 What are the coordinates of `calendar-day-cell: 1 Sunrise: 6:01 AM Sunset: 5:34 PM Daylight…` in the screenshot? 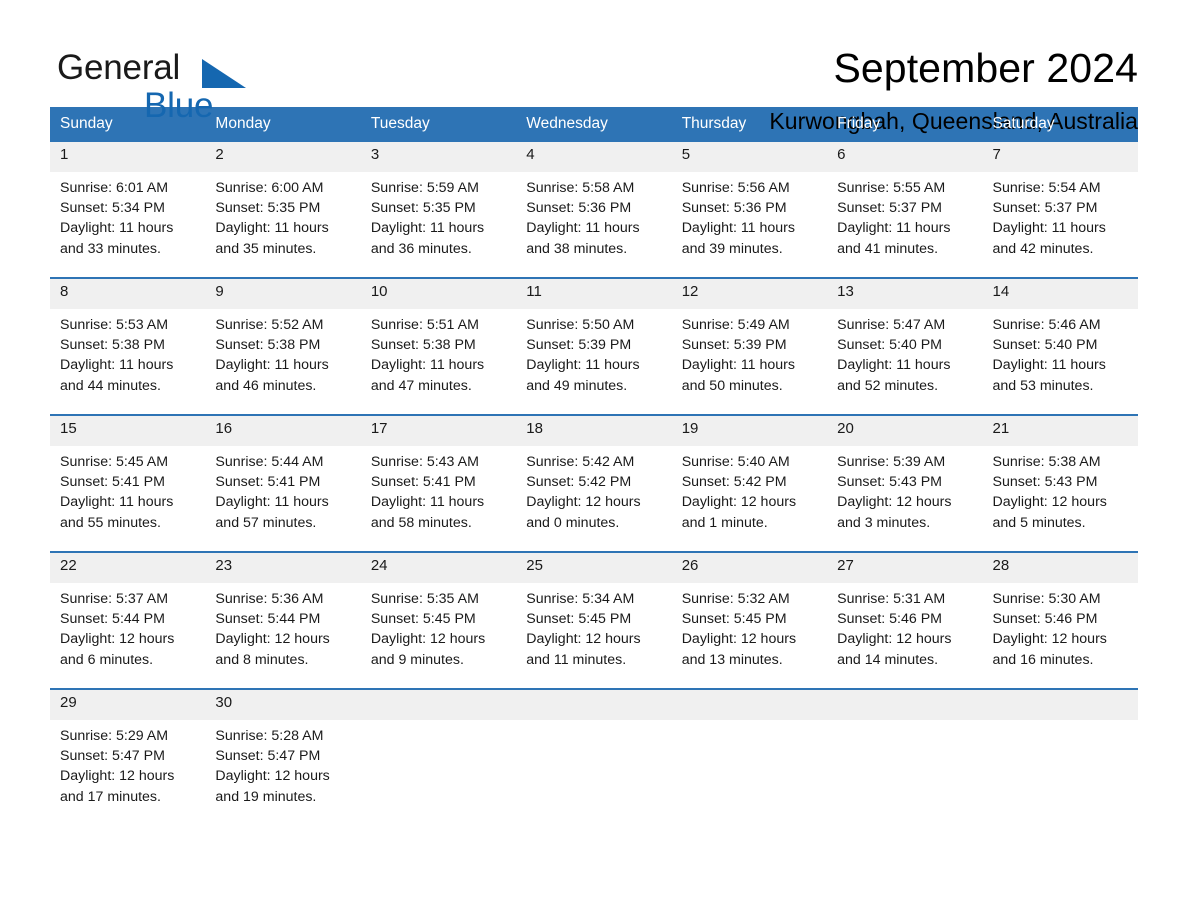 It's located at (128, 210).